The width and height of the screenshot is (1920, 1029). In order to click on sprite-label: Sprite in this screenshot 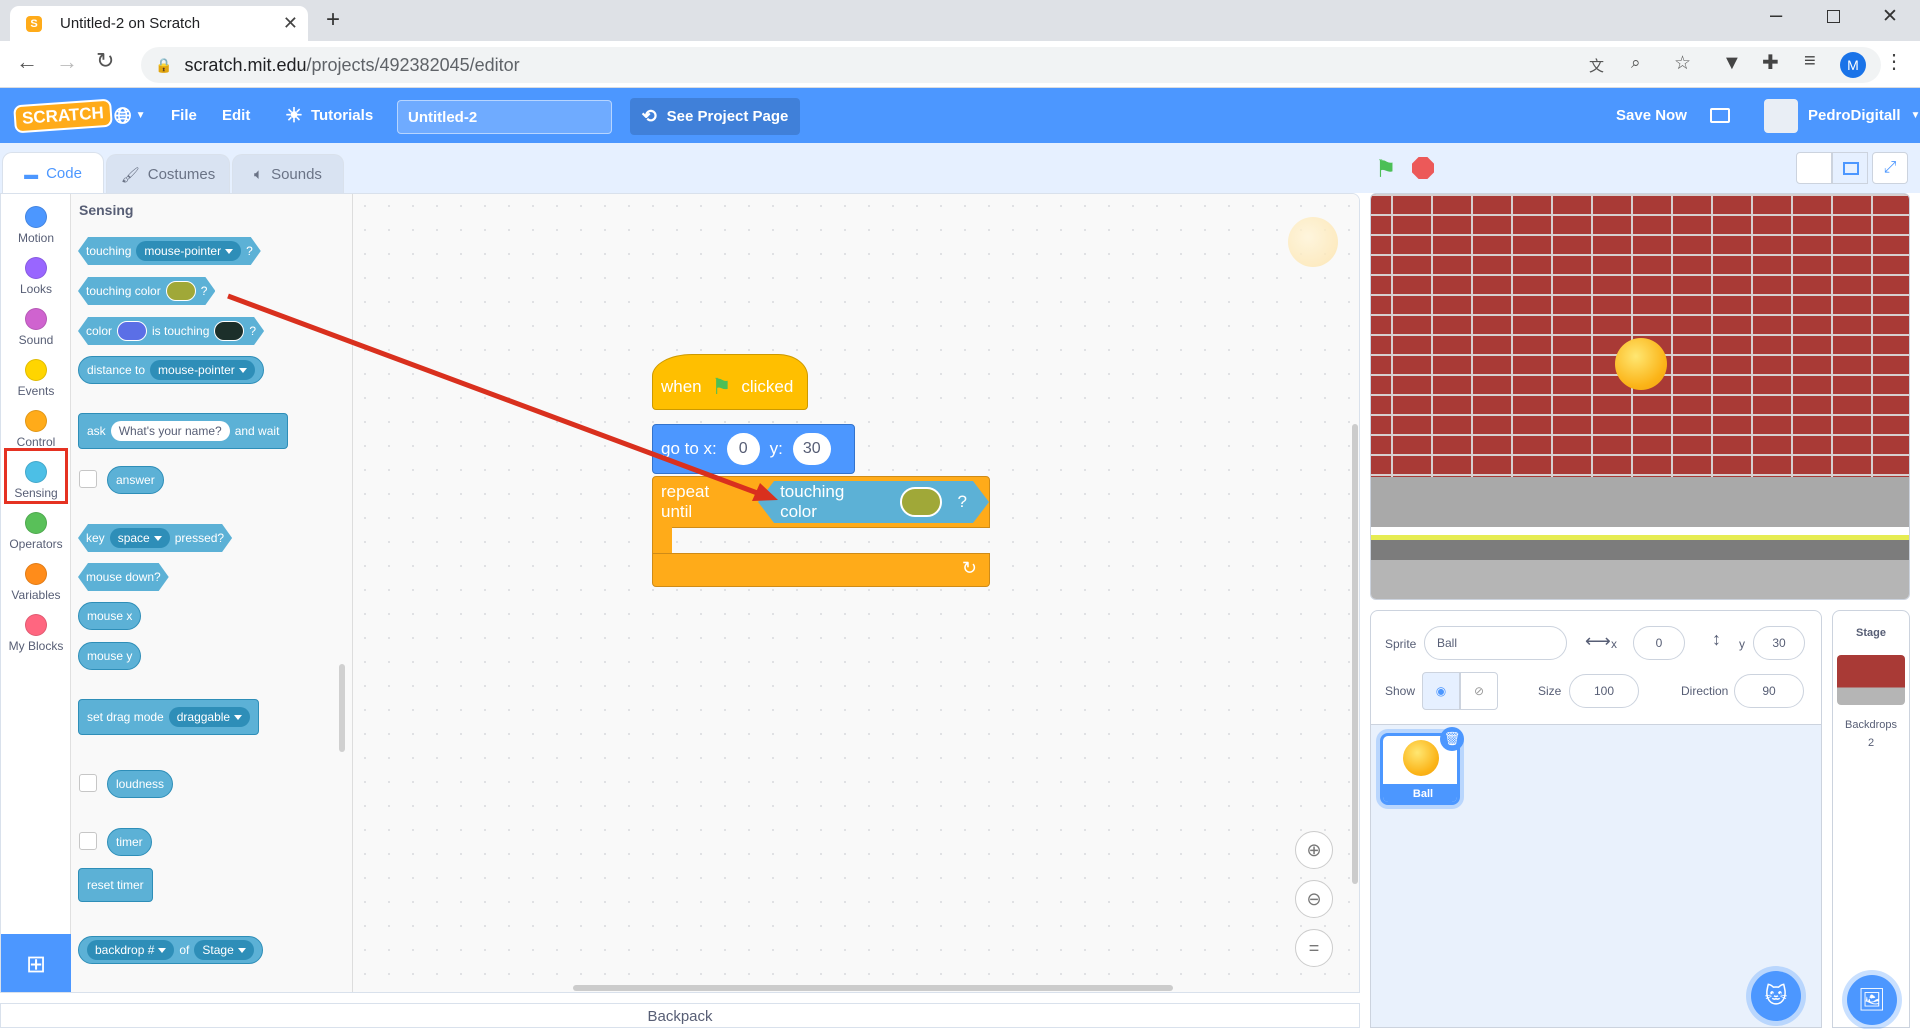, I will do `click(1401, 644)`.